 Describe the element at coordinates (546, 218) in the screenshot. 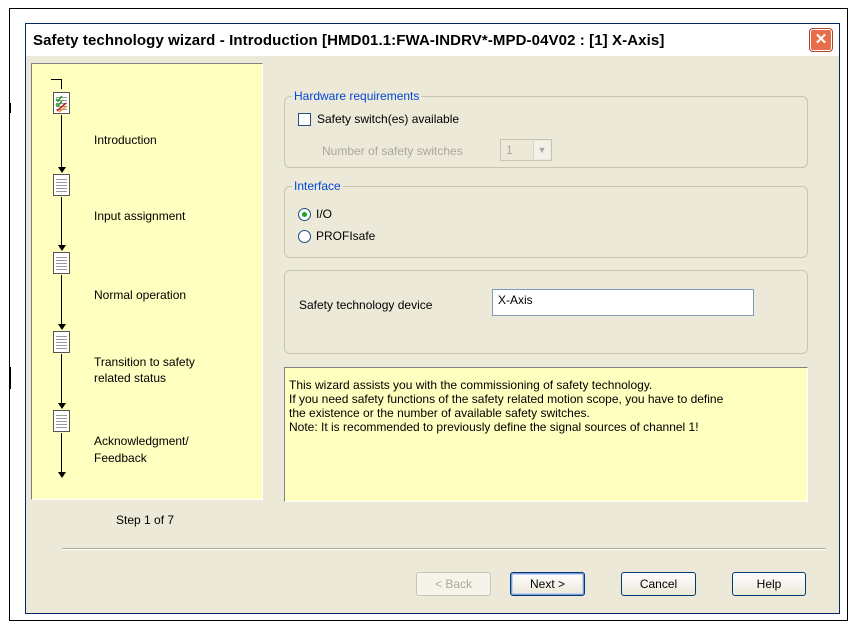

I see `interface-group: Interface` at that location.